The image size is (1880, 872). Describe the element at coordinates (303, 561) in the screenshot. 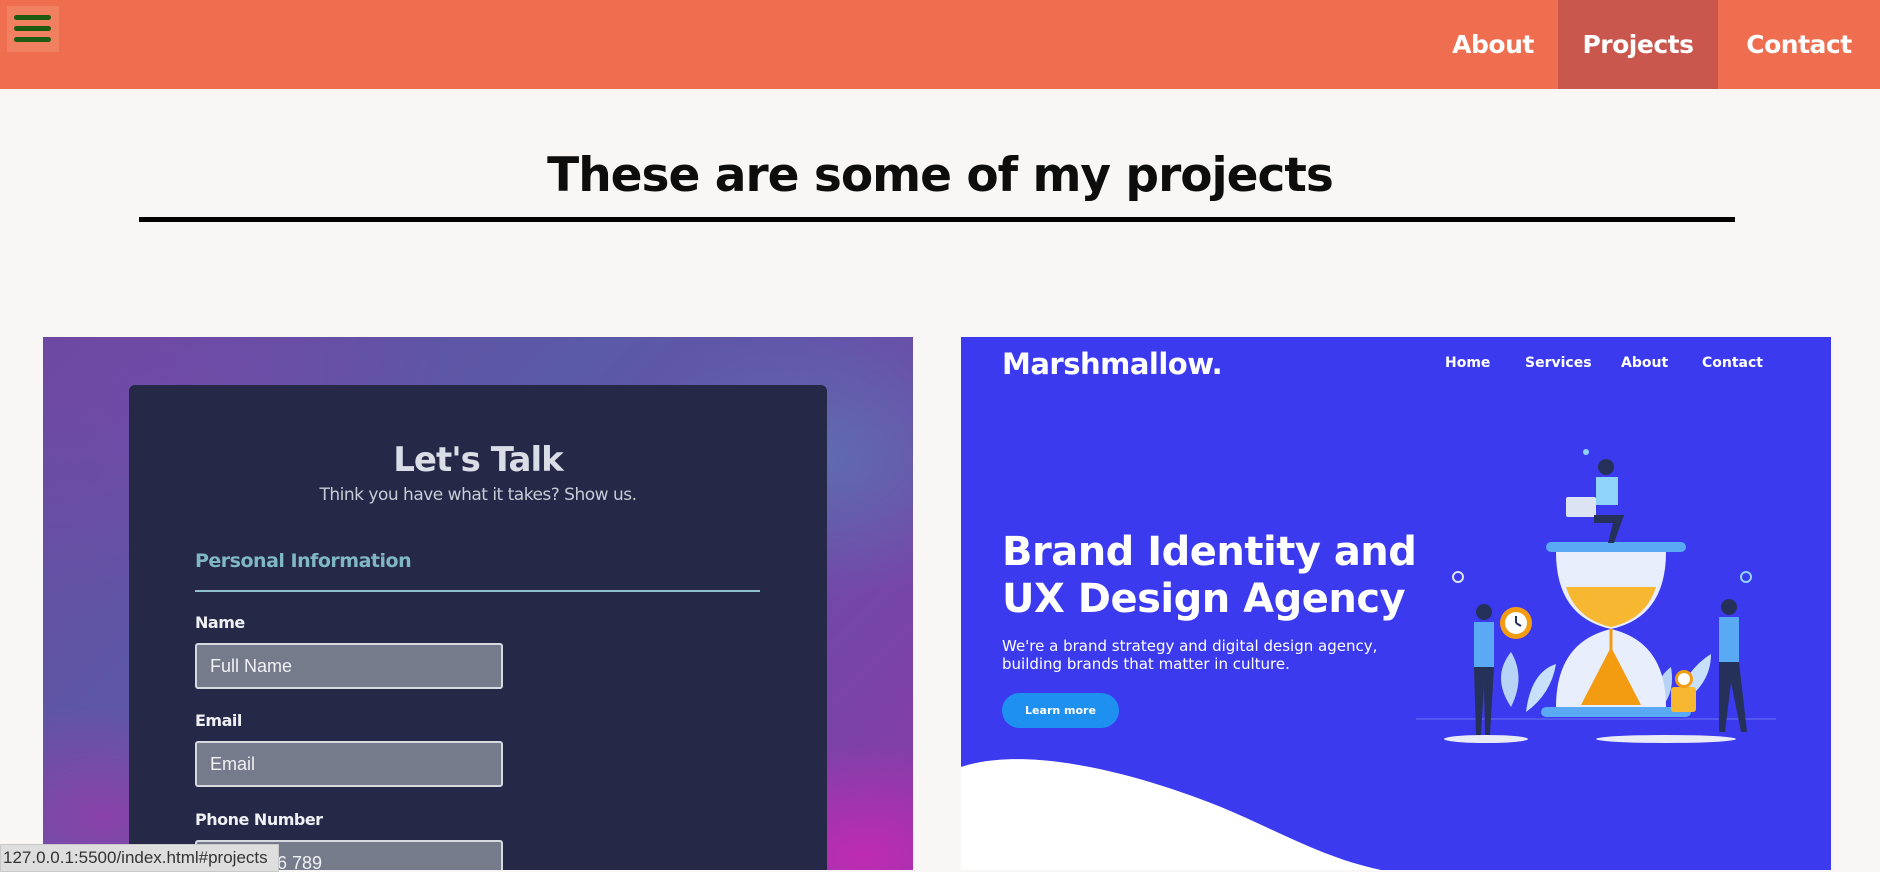

I see `personal-info-section-title: Personal Information` at that location.